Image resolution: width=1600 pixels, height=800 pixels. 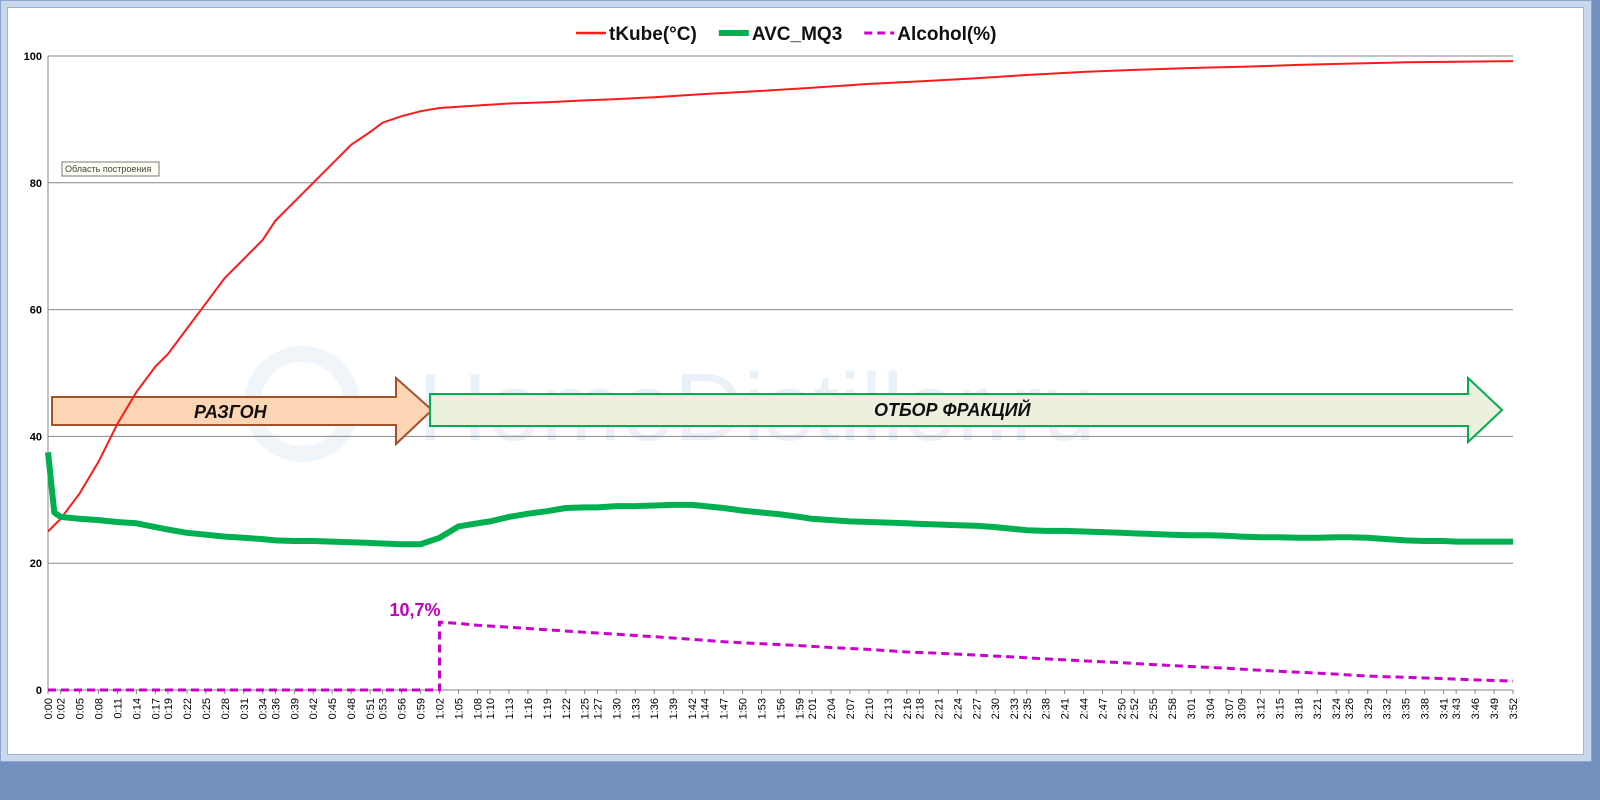 I want to click on x-tick-label: 2:47, so click(x=1104, y=708).